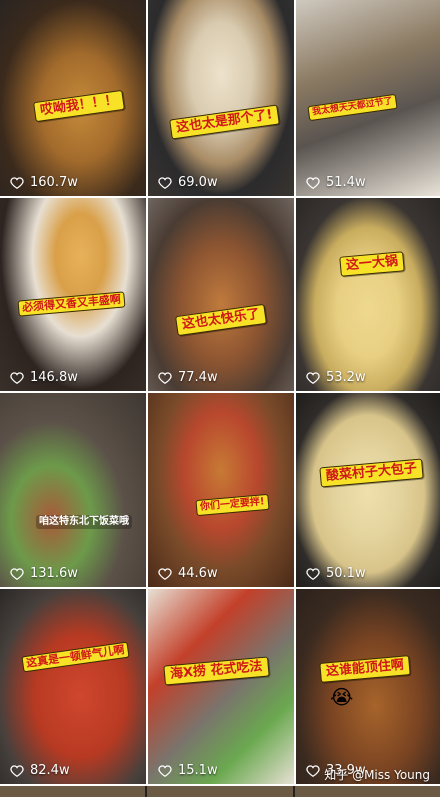  I want to click on like-count: 82.4w, so click(40, 770).